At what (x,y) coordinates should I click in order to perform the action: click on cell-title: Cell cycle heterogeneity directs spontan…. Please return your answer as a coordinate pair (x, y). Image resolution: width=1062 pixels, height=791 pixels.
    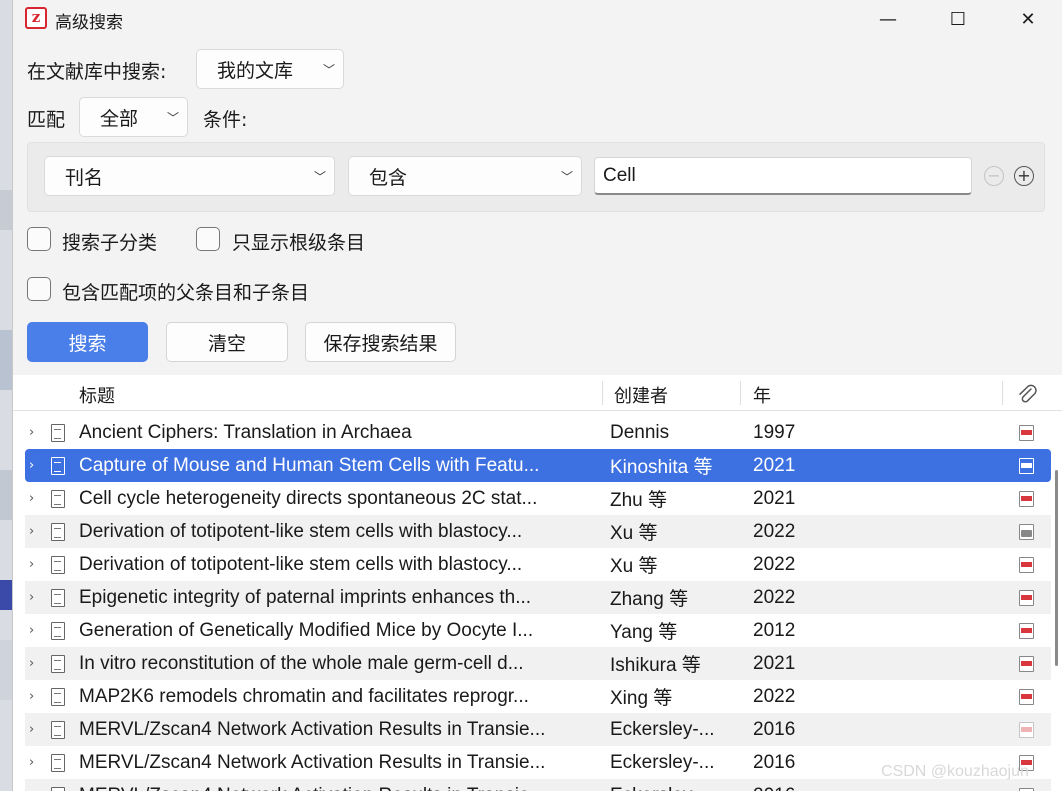
    Looking at the image, I should click on (308, 498).